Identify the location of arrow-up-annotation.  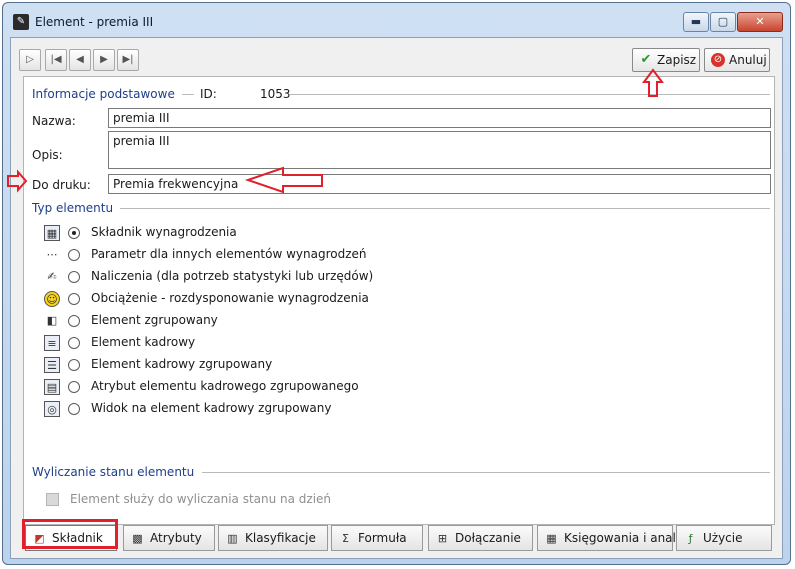
(653, 82).